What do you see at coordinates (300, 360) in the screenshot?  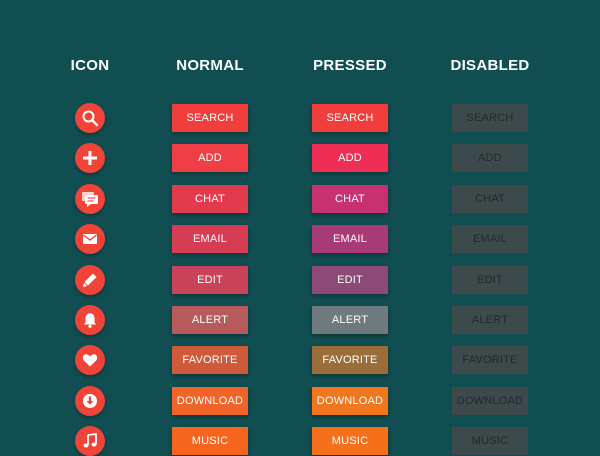 I see `row-favorite: FAVORITE FAVORITE FAVORITE` at bounding box center [300, 360].